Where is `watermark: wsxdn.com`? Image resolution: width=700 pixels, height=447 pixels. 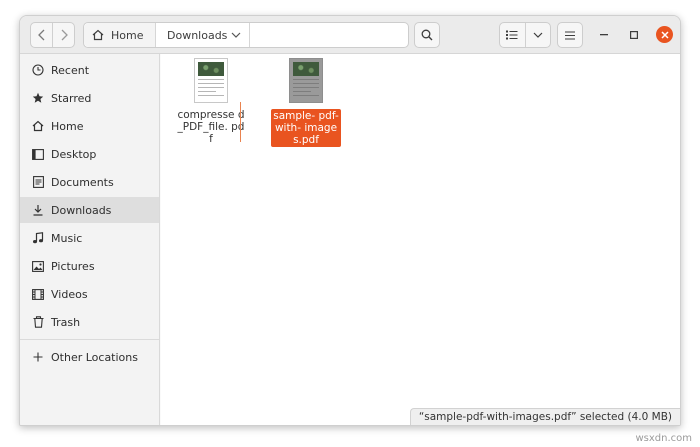
watermark: wsxdn.com is located at coordinates (663, 438).